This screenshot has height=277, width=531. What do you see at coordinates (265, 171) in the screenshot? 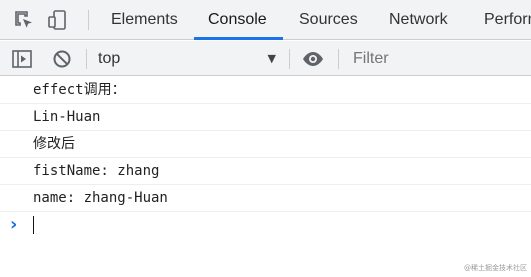
I see `console-message: fistName: zhang` at bounding box center [265, 171].